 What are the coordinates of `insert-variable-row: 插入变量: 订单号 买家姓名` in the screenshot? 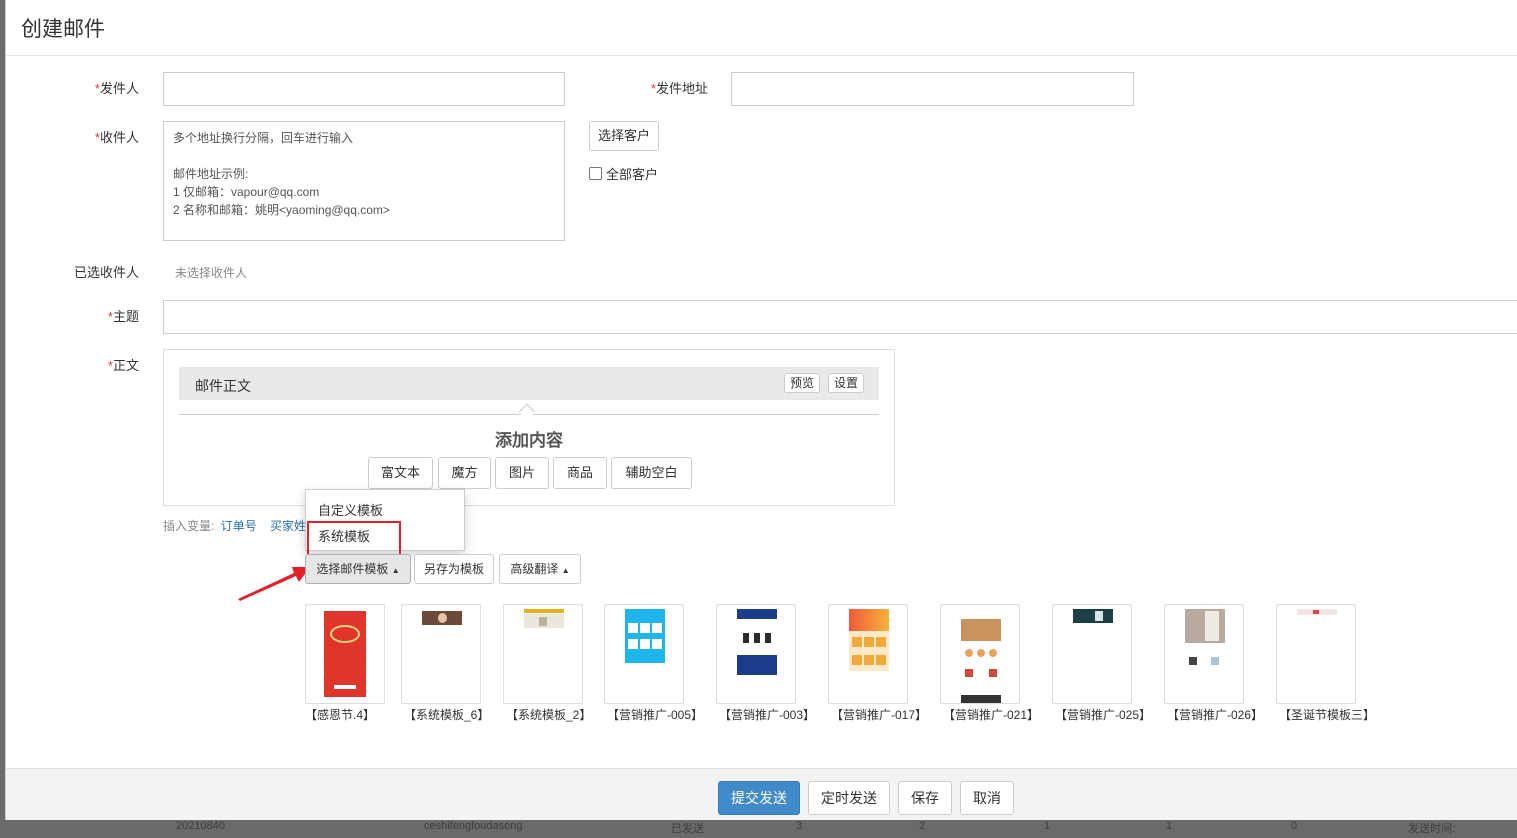 It's located at (240, 525).